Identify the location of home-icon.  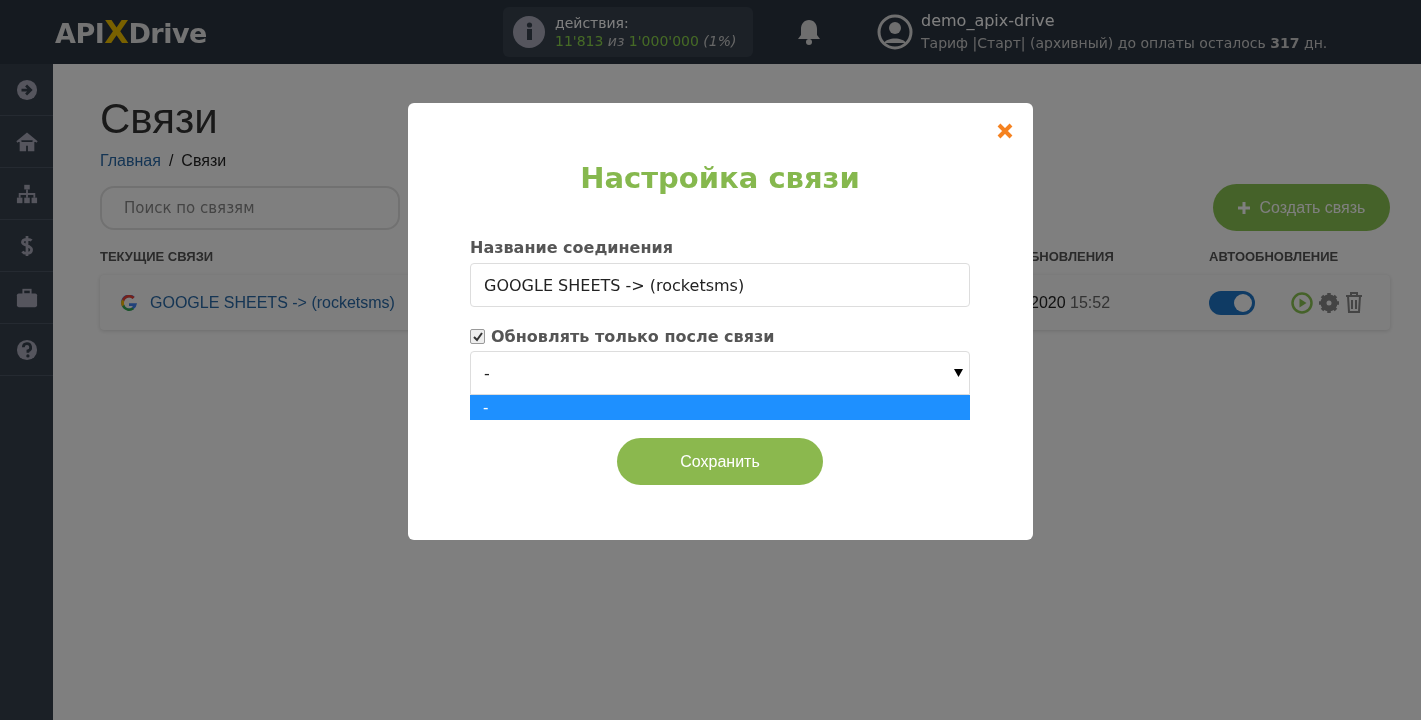
(26, 141).